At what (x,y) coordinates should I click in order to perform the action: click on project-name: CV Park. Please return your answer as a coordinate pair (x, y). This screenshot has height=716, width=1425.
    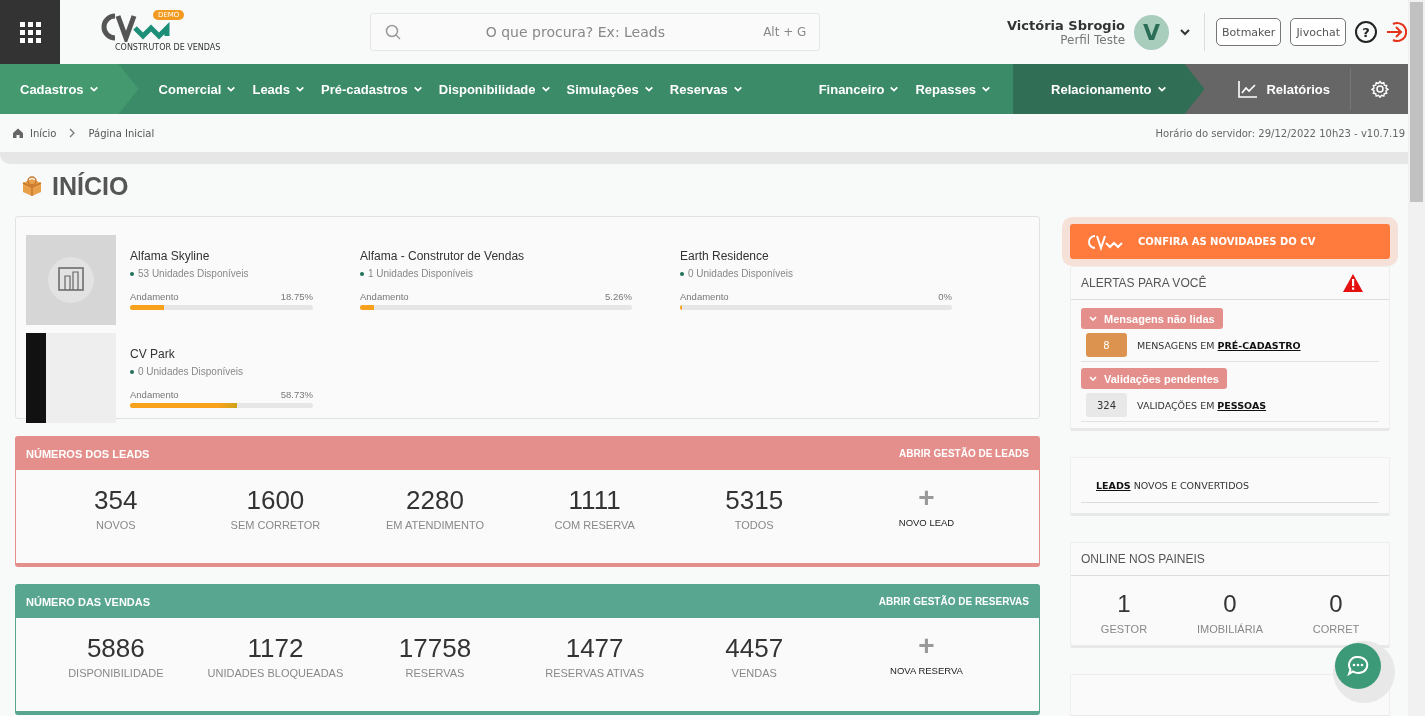
    Looking at the image, I should click on (221, 354).